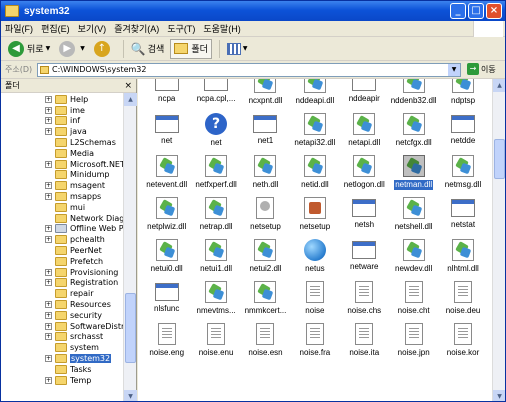 This screenshot has width=506, height=402. Describe the element at coordinates (62, 99) in the screenshot. I see `tree-item: + Help` at that location.